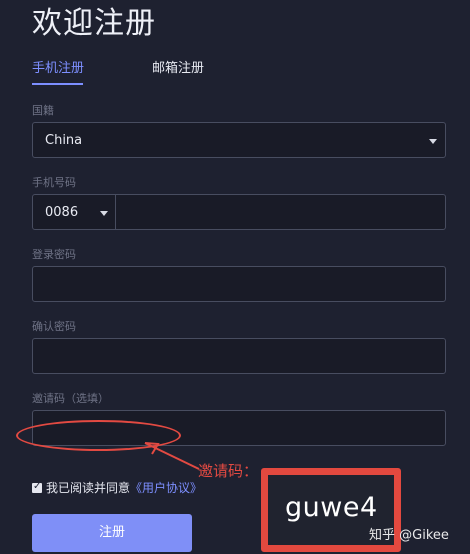 This screenshot has height=554, width=470. I want to click on phone-code-value: 0086, so click(62, 212).